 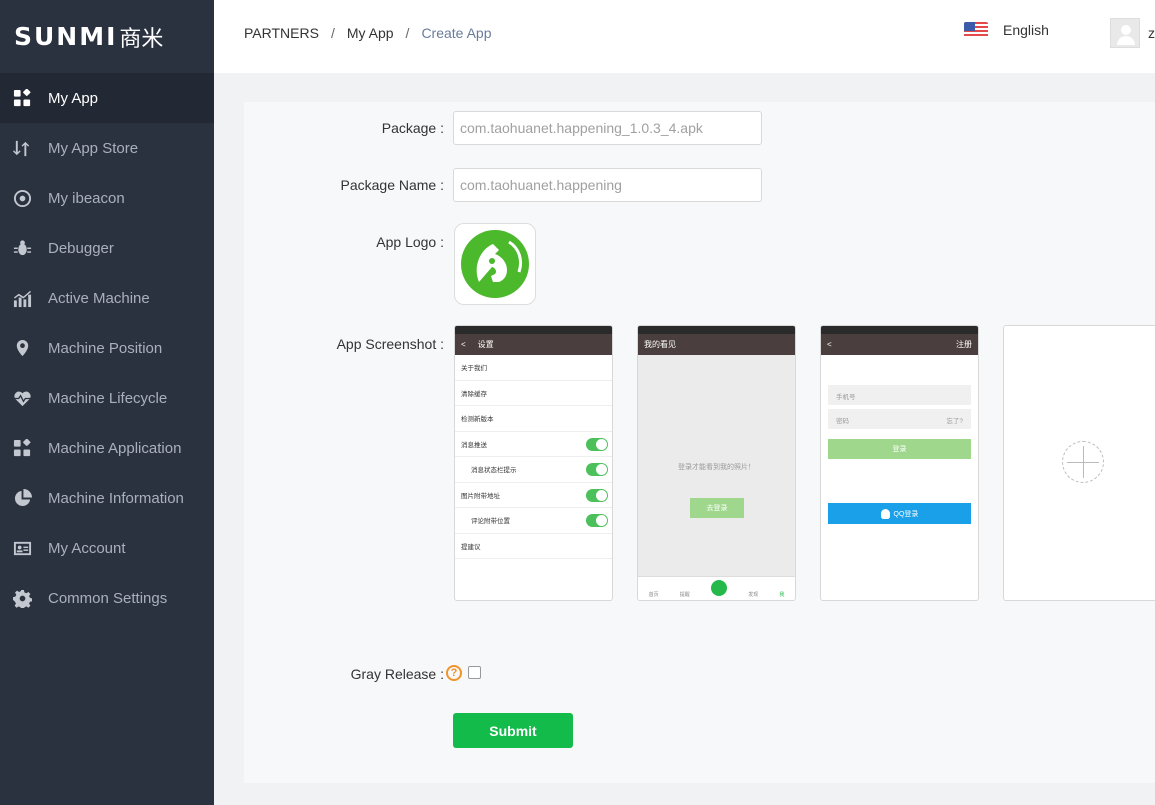 I want to click on list-item: 检测新版本, so click(x=533, y=419).